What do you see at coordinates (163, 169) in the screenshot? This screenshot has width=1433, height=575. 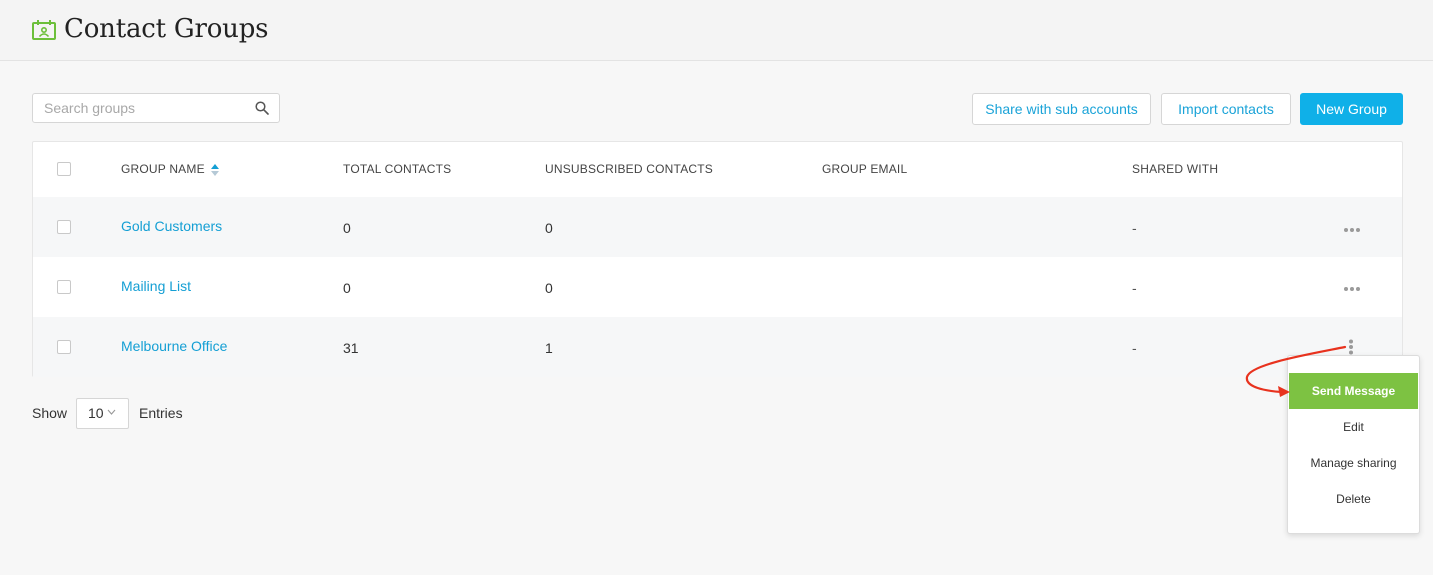 I see `column-group-name: GROUP NAME` at bounding box center [163, 169].